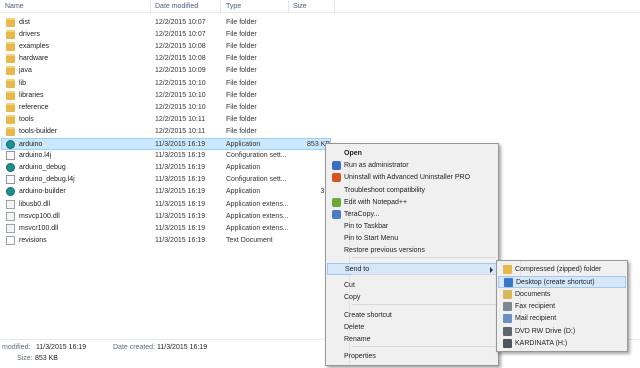  I want to click on menu-item-label: Create shortcut, so click(368, 315).